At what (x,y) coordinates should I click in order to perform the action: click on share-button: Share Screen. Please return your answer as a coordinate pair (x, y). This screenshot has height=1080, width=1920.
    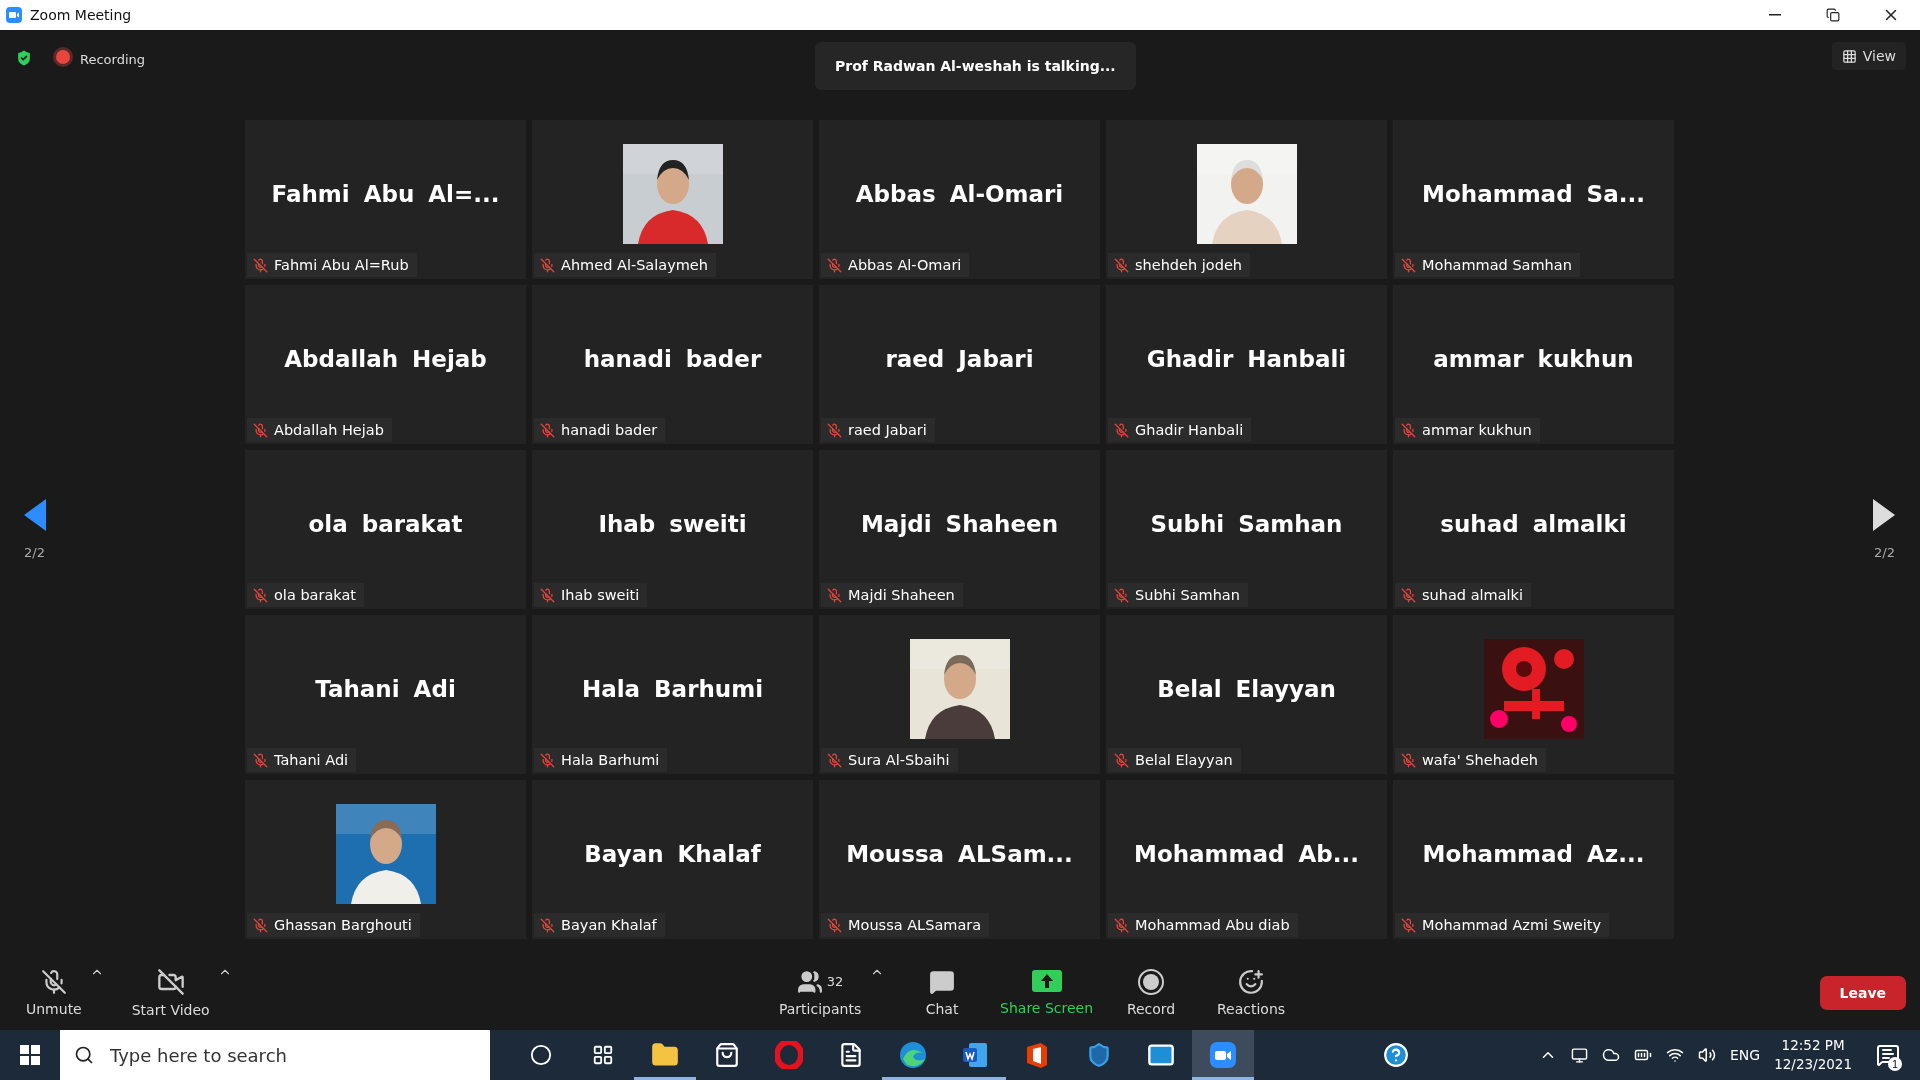
    Looking at the image, I should click on (1047, 992).